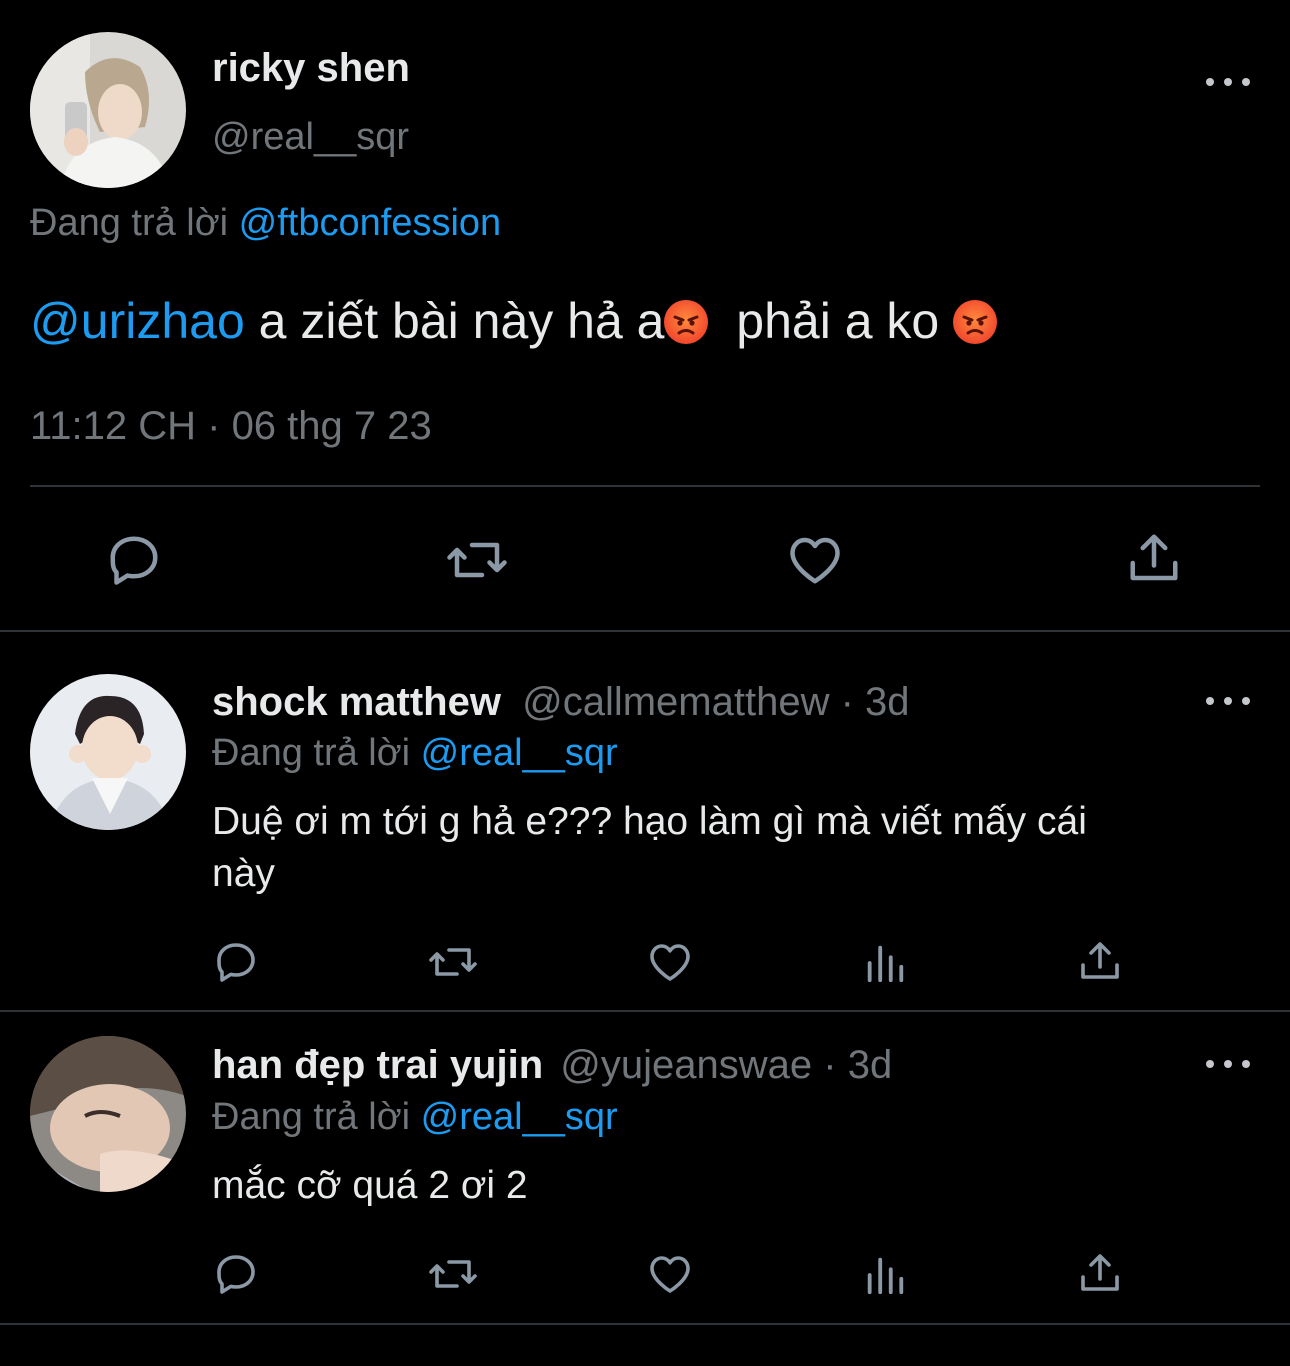 Image resolution: width=1290 pixels, height=1366 pixels. I want to click on main-handle: @real__sqr, so click(310, 137).